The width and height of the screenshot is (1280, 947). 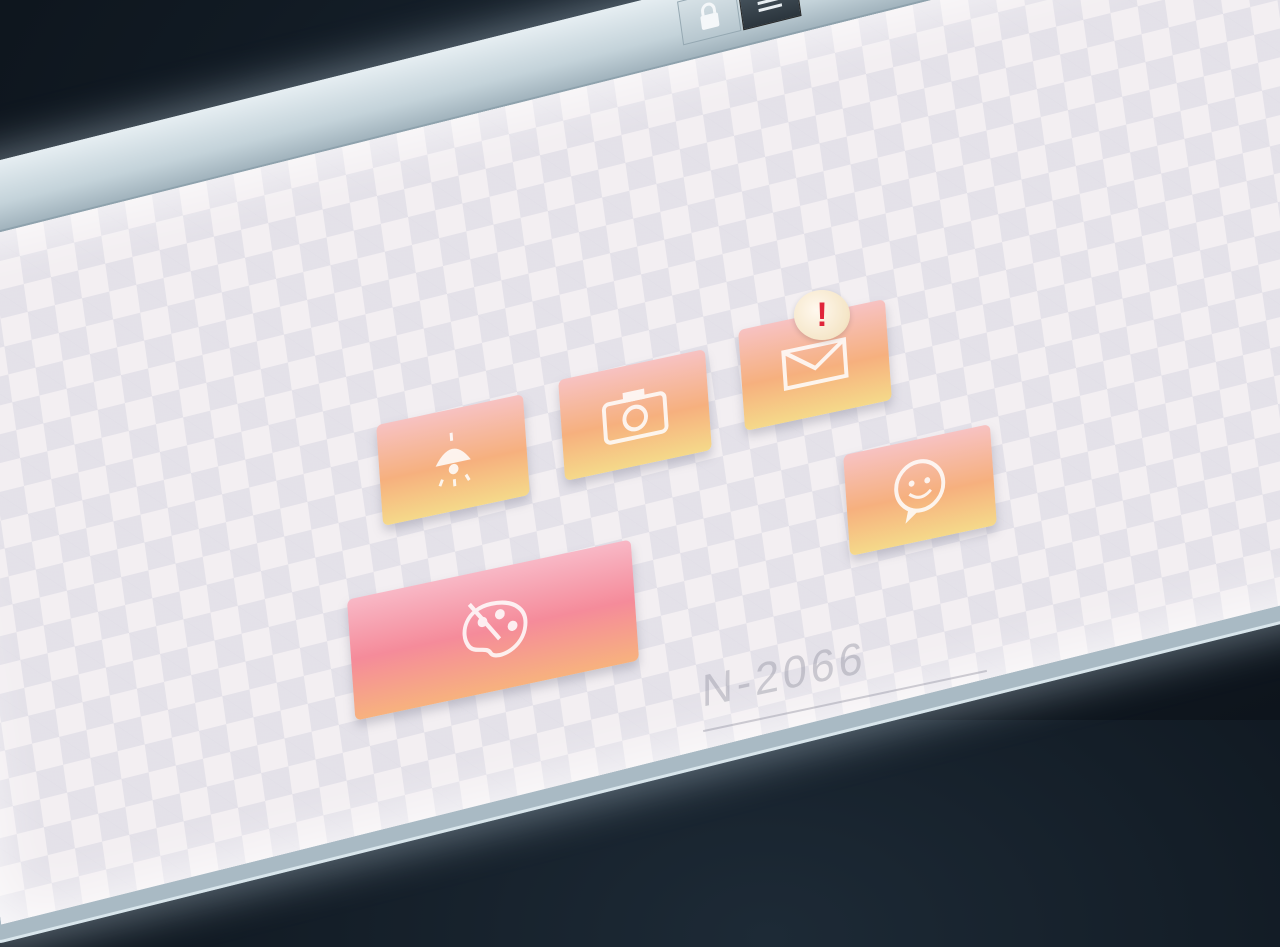 I want to click on lock-icon, so click(x=710, y=16).